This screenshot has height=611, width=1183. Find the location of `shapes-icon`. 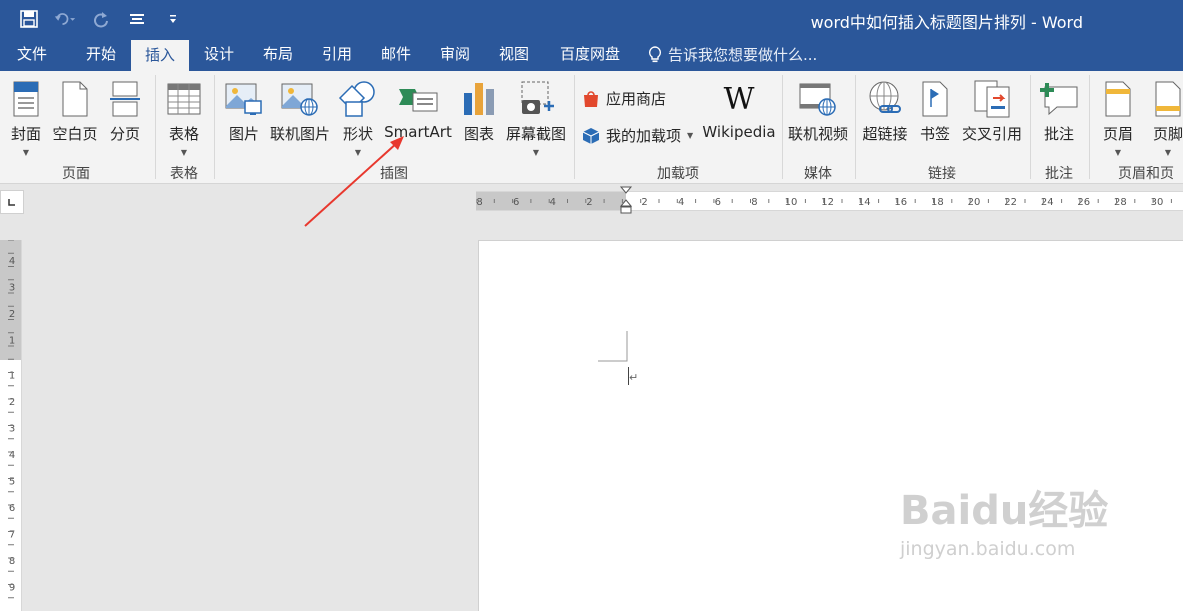

shapes-icon is located at coordinates (356, 99).